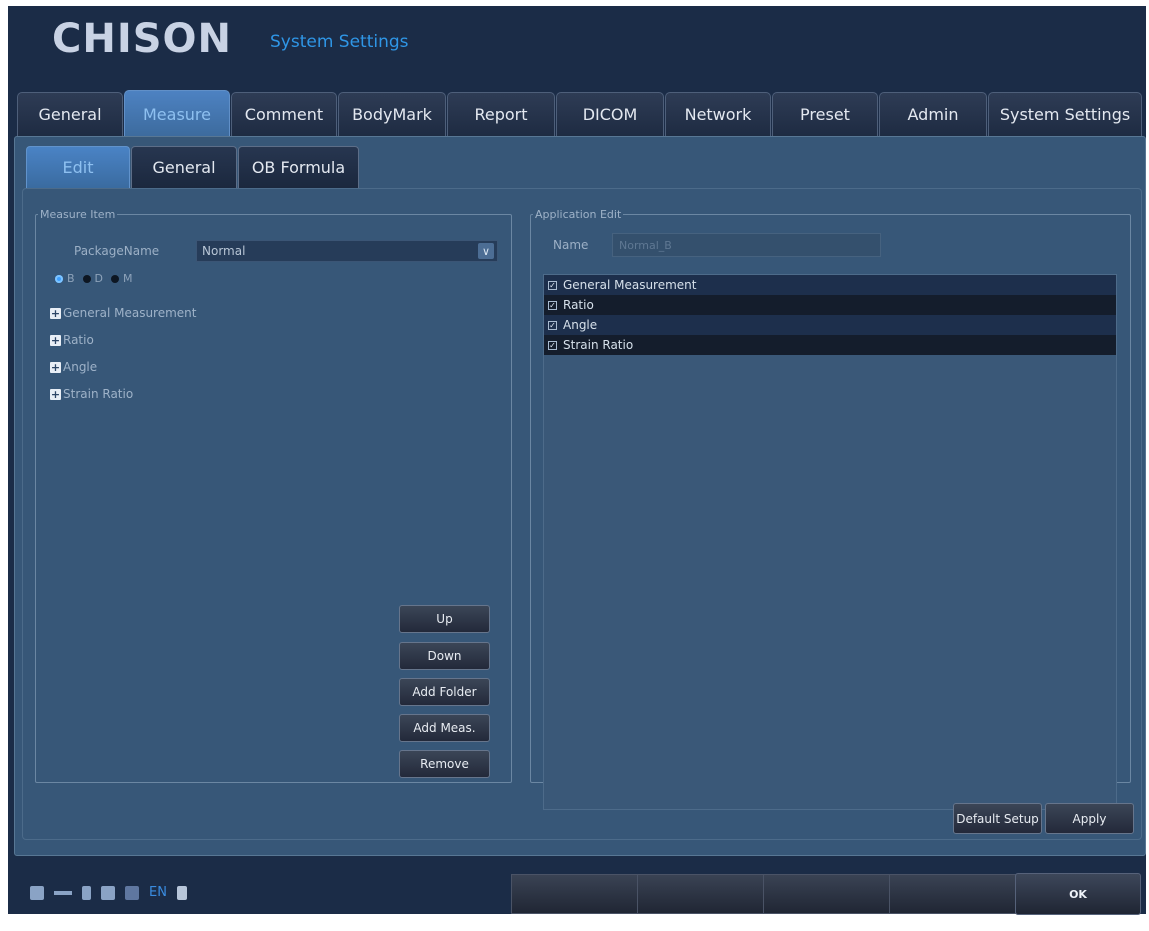 This screenshot has height=931, width=1149. Describe the element at coordinates (392, 114) in the screenshot. I see `tab-bodymark: BodyMark` at that location.